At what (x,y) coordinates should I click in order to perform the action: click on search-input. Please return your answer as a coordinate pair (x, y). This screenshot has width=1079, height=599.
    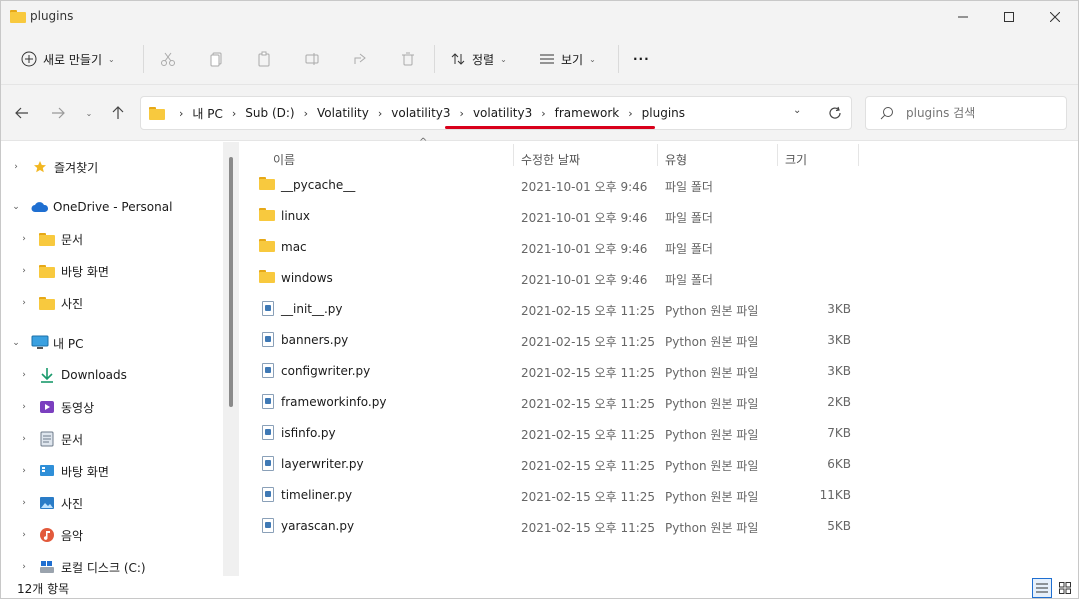
    Looking at the image, I should click on (981, 113).